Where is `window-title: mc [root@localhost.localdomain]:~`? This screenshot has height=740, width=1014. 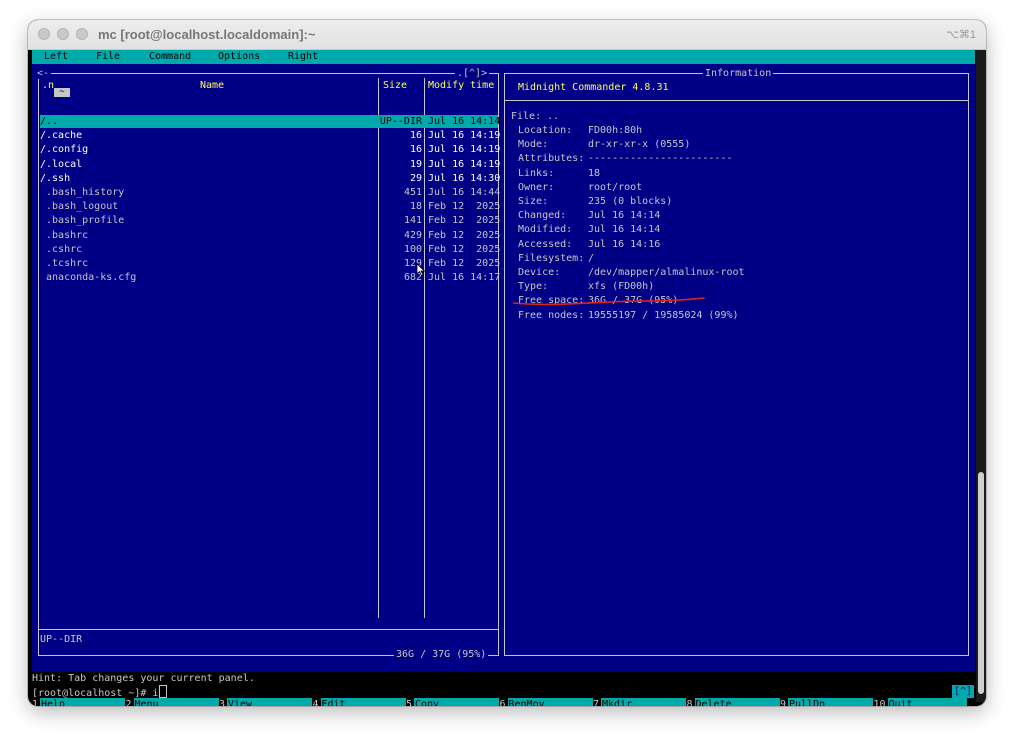
window-title: mc [root@localhost.localdomain]:~ is located at coordinates (207, 34).